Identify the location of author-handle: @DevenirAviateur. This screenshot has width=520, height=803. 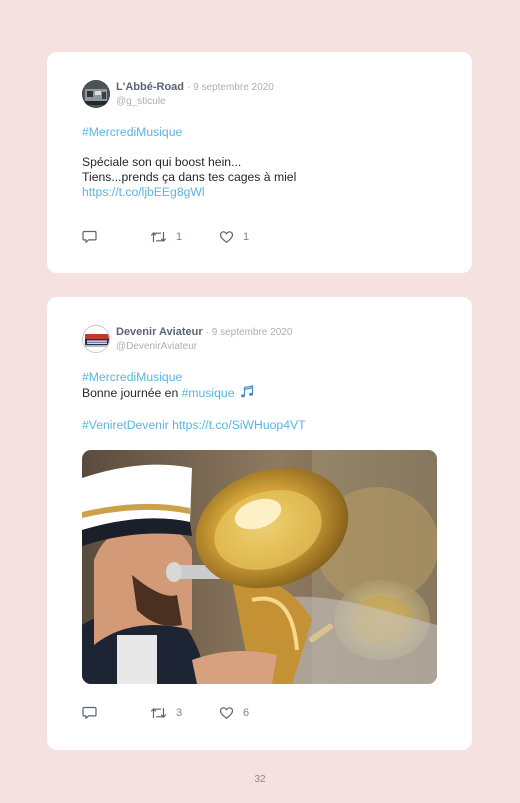
(204, 346).